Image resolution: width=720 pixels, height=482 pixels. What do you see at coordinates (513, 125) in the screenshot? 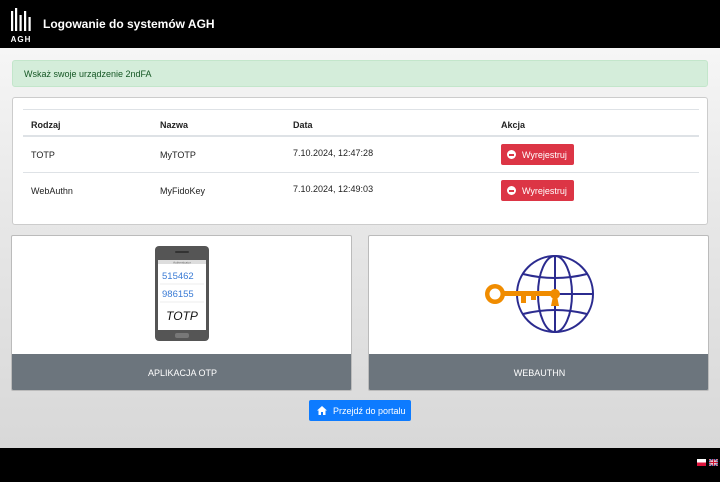
I see `column-header-action: Akcja` at bounding box center [513, 125].